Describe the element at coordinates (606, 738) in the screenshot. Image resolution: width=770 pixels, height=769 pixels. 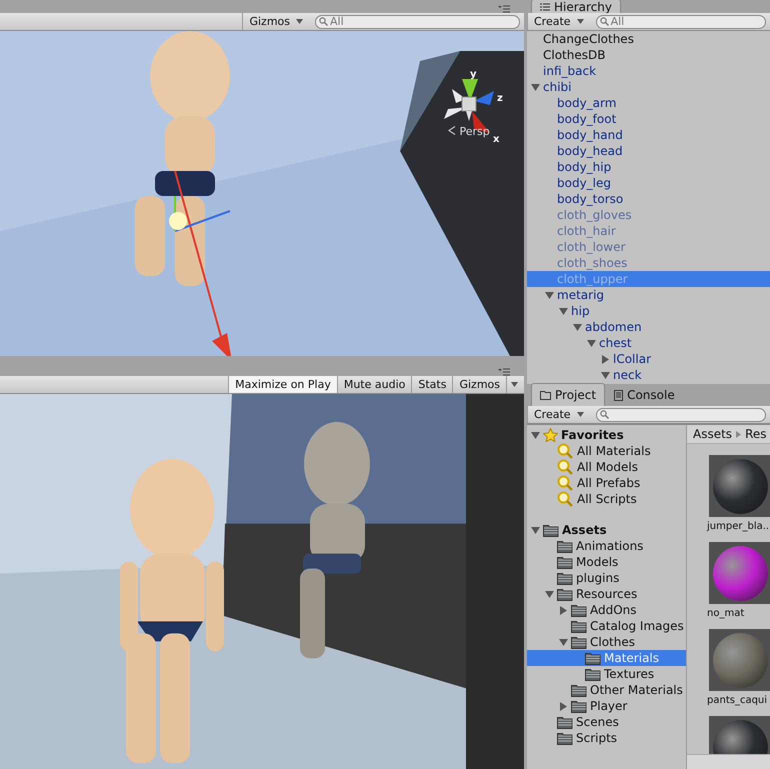
I see `project-tree-item: Scripts` at that location.